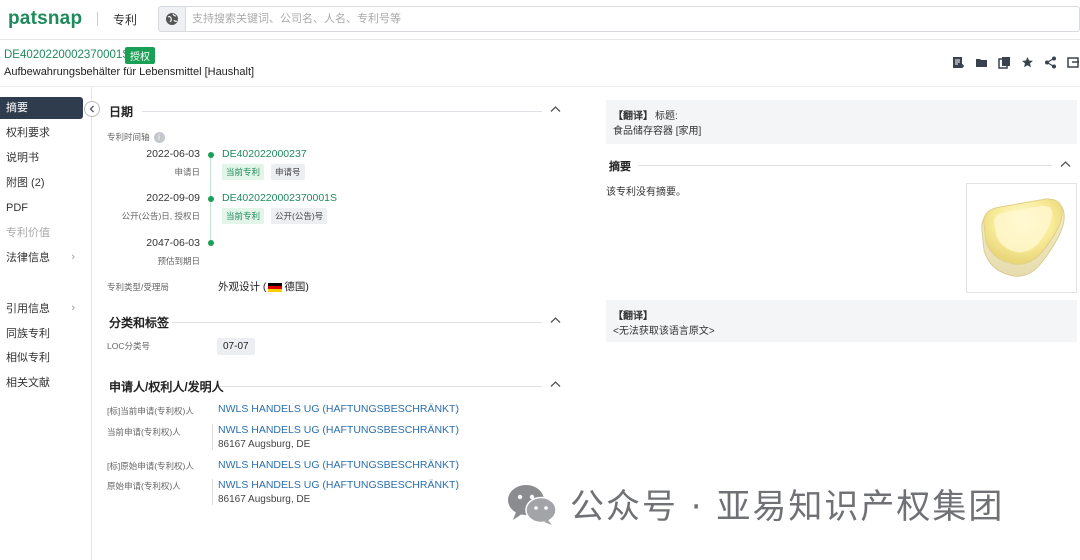 This screenshot has height=560, width=1080. I want to click on loc-label: LOC分类号, so click(128, 346).